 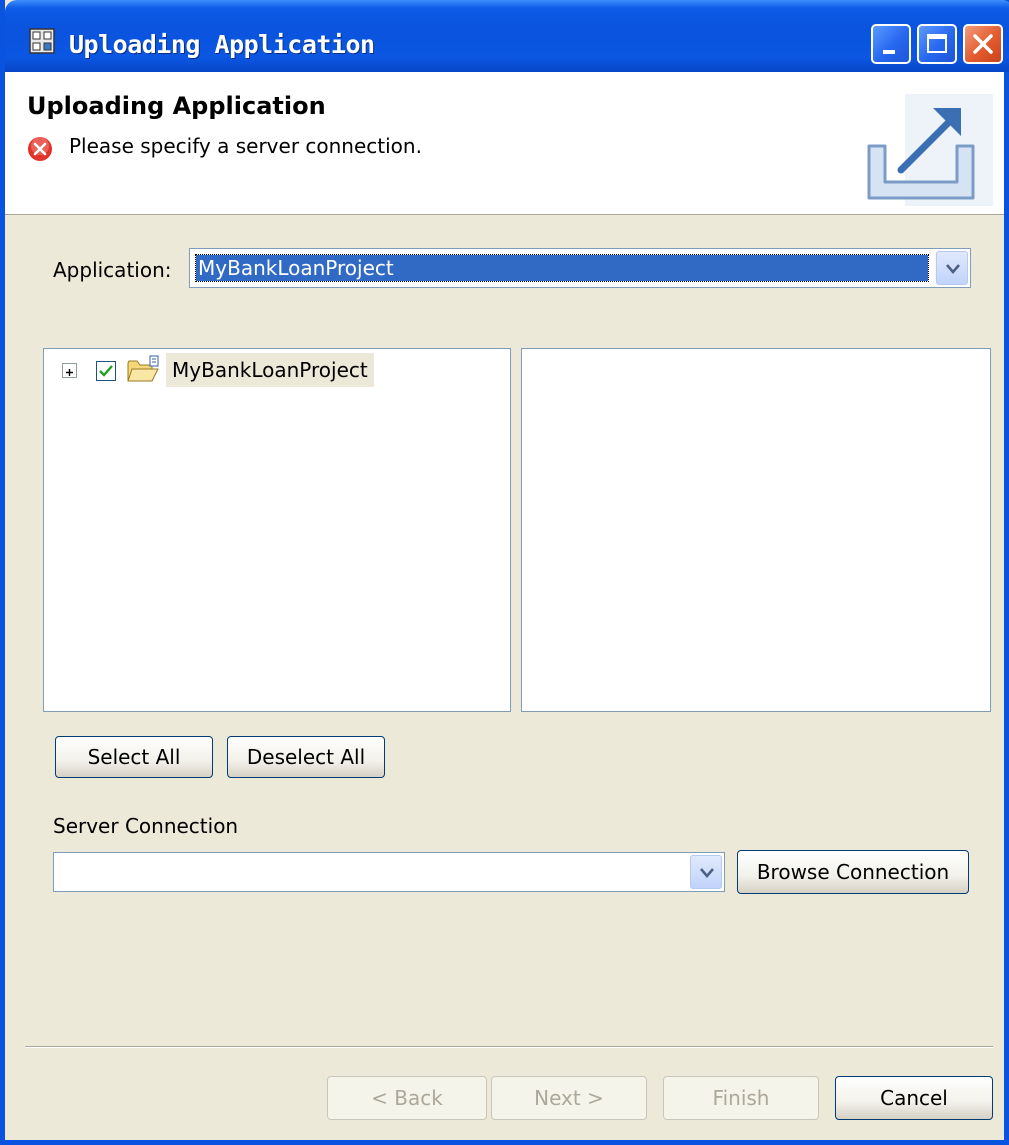 I want to click on server-connection-combo, so click(x=389, y=872).